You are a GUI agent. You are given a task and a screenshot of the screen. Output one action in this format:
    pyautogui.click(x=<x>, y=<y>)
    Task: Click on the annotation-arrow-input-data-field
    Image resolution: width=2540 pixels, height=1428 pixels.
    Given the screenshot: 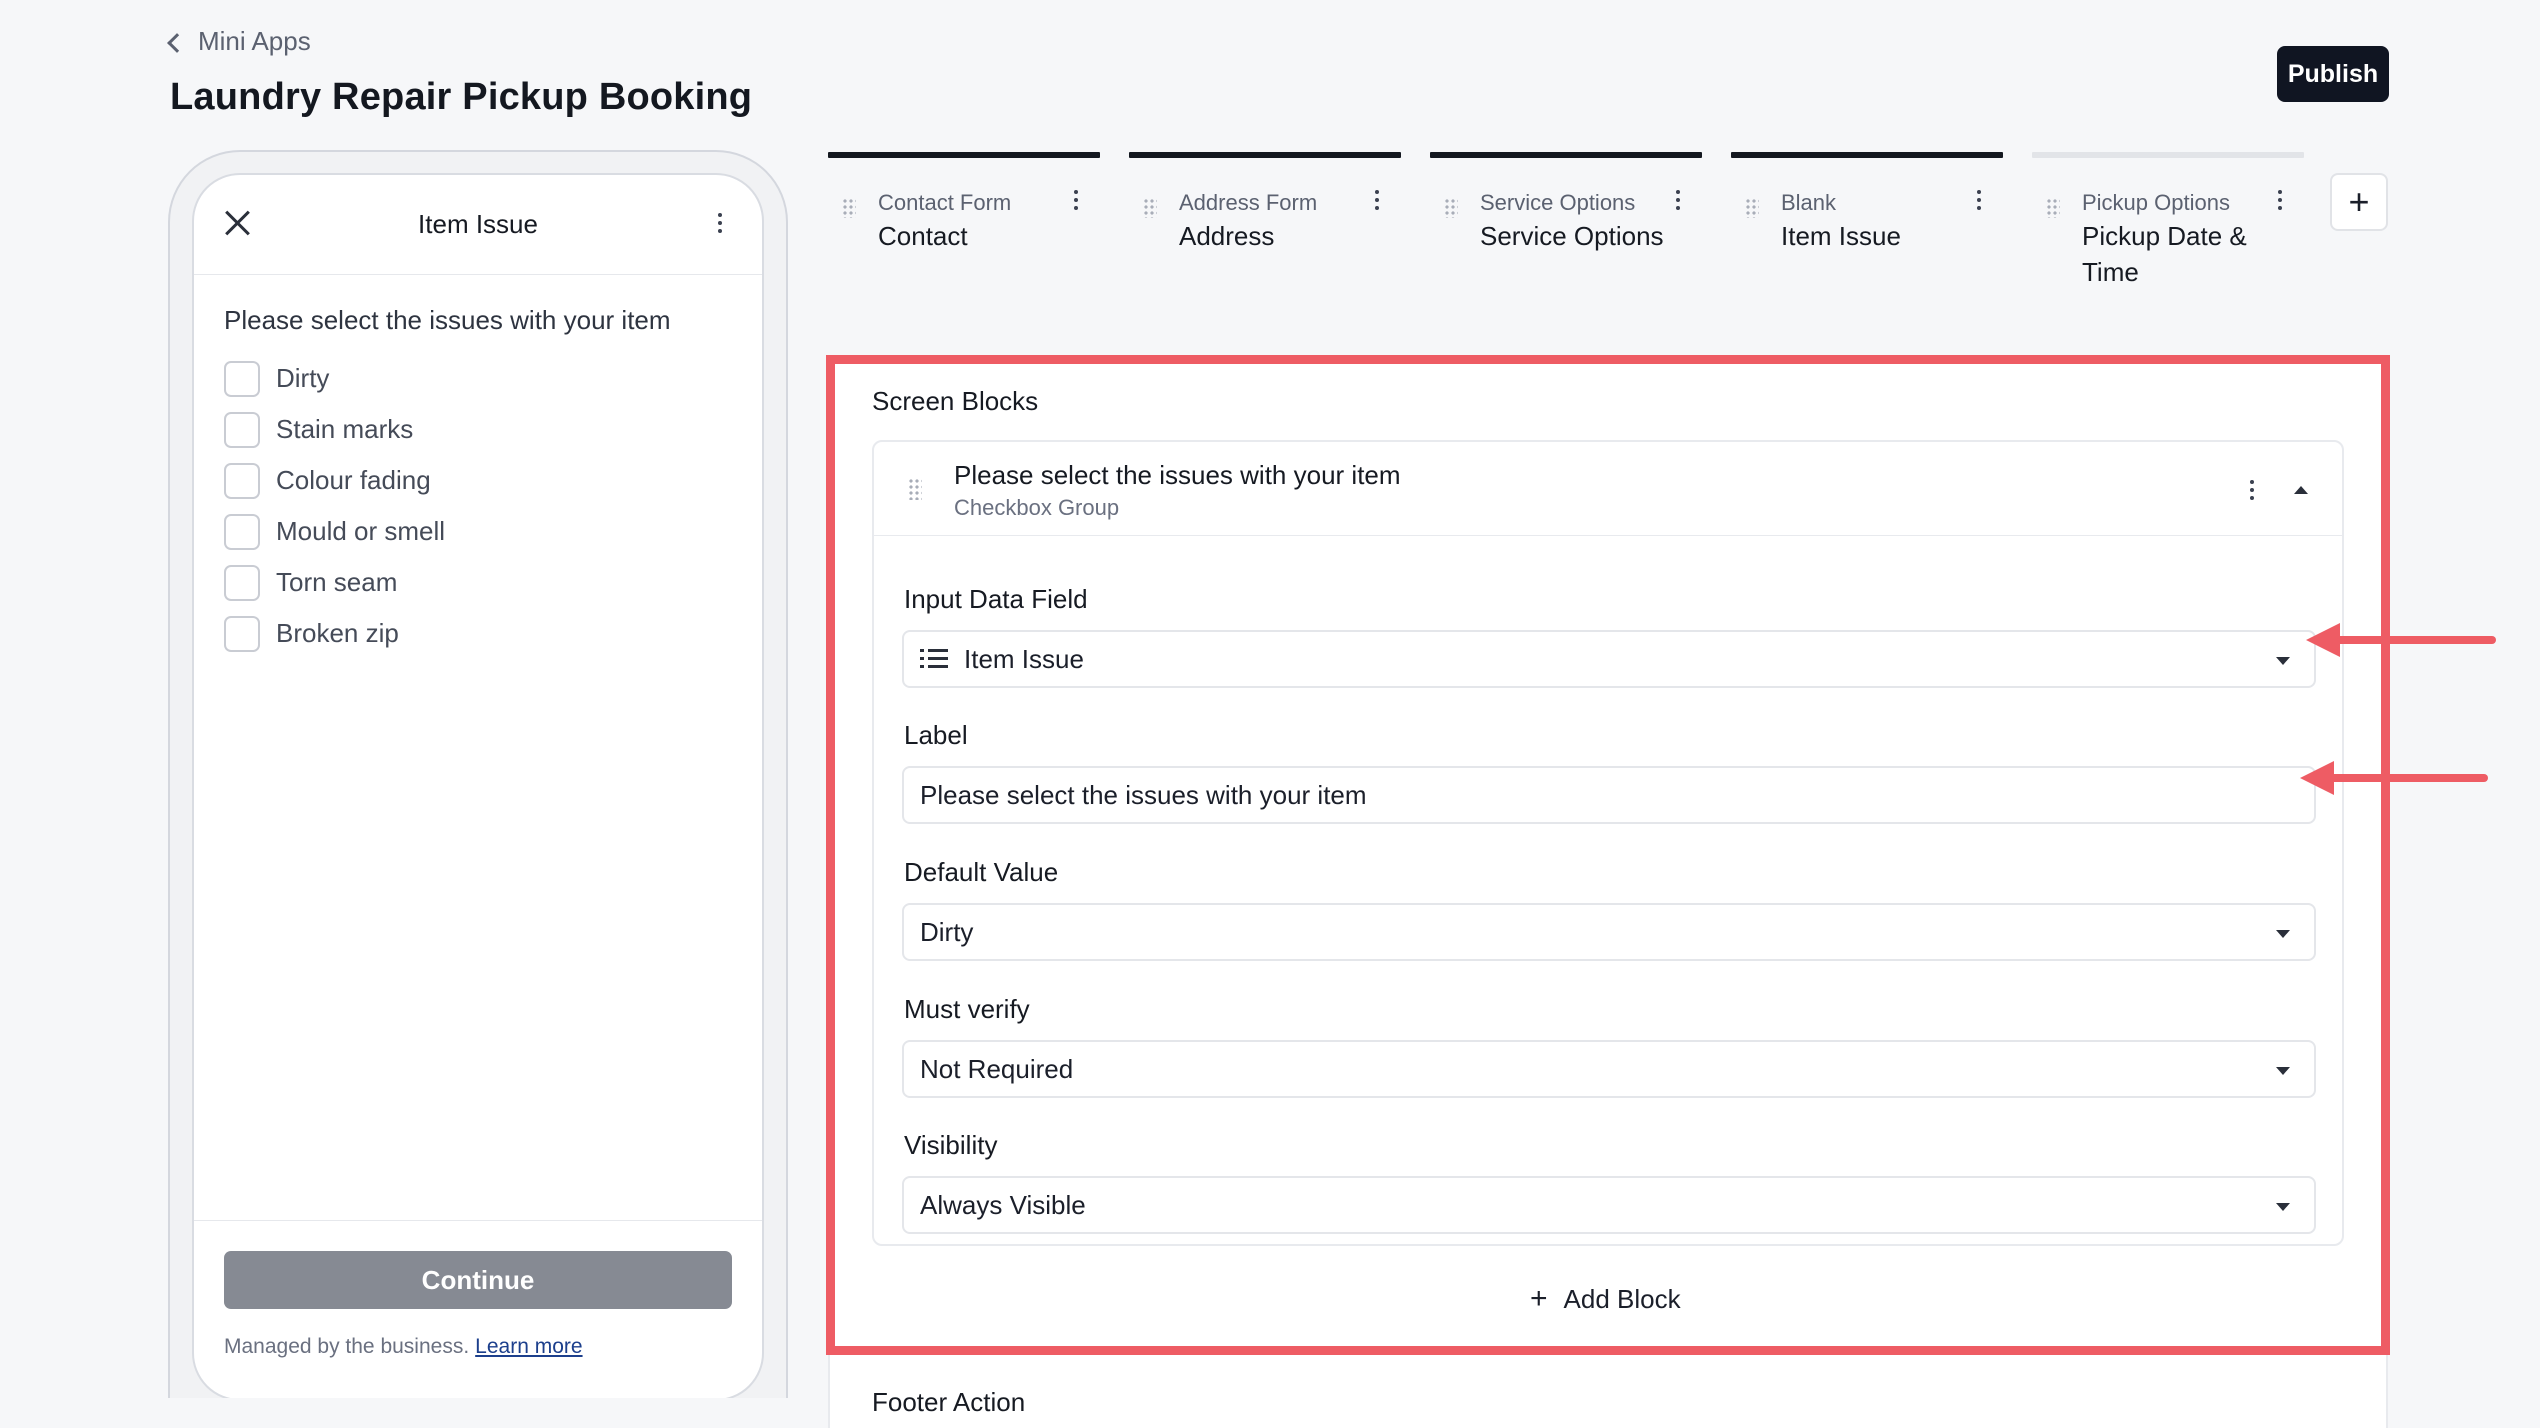 What is the action you would take?
    pyautogui.click(x=2401, y=640)
    